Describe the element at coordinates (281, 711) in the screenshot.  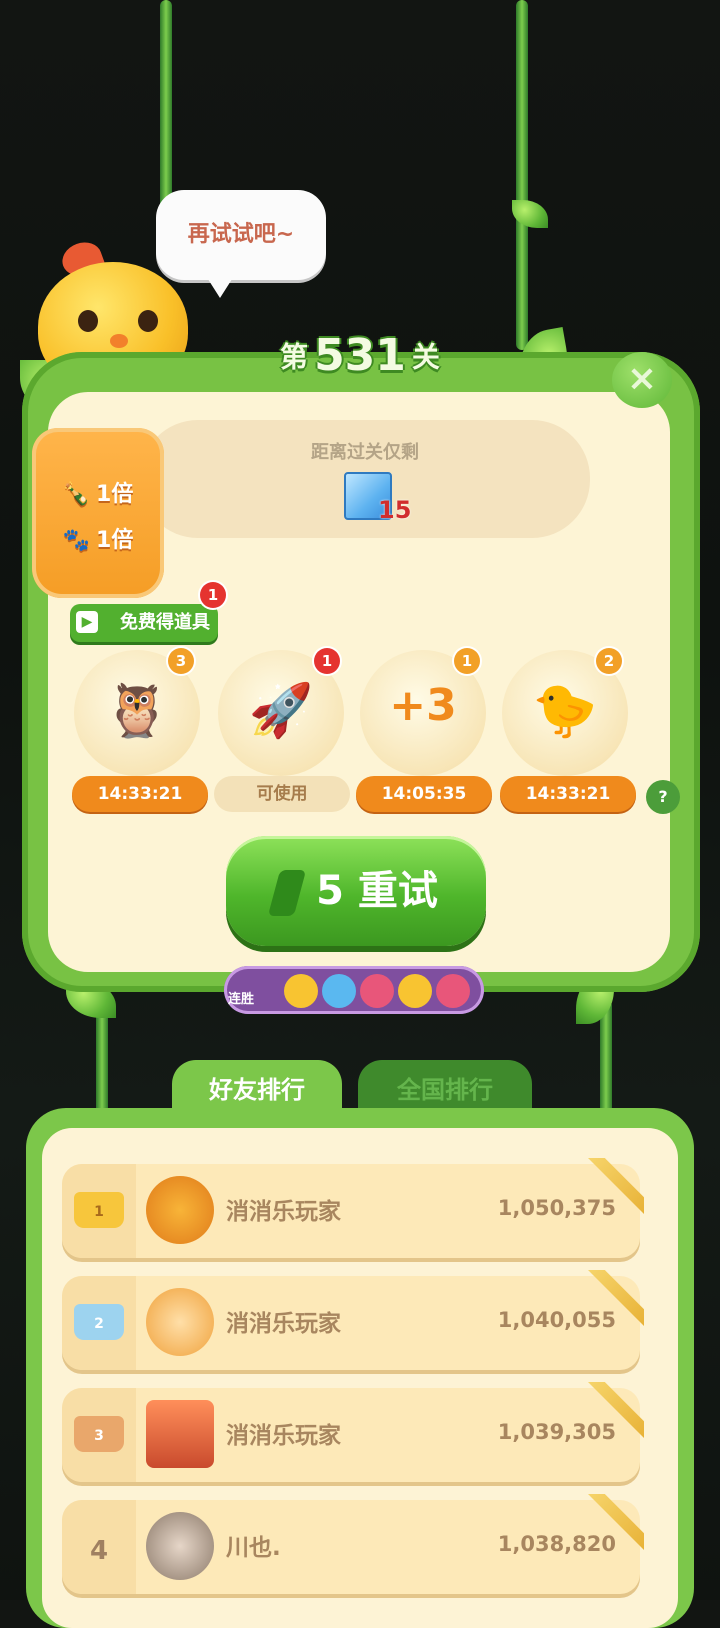
I see `rocket-icon: 🚀` at that location.